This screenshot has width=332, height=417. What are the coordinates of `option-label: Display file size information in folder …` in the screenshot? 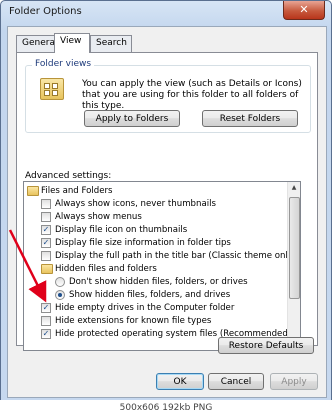 It's located at (143, 243).